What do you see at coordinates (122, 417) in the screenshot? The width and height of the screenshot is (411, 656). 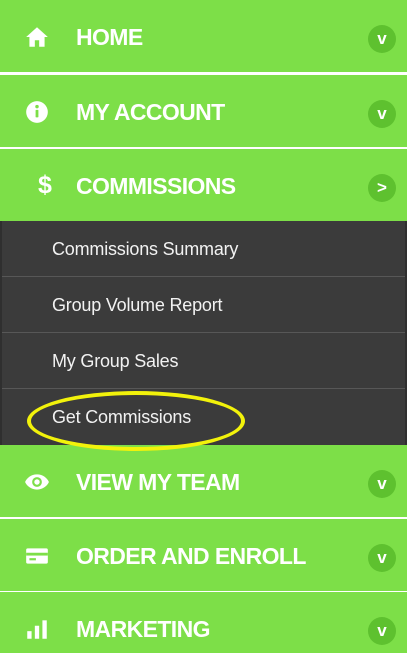 I see `submenu-item-label: Get Commissions` at bounding box center [122, 417].